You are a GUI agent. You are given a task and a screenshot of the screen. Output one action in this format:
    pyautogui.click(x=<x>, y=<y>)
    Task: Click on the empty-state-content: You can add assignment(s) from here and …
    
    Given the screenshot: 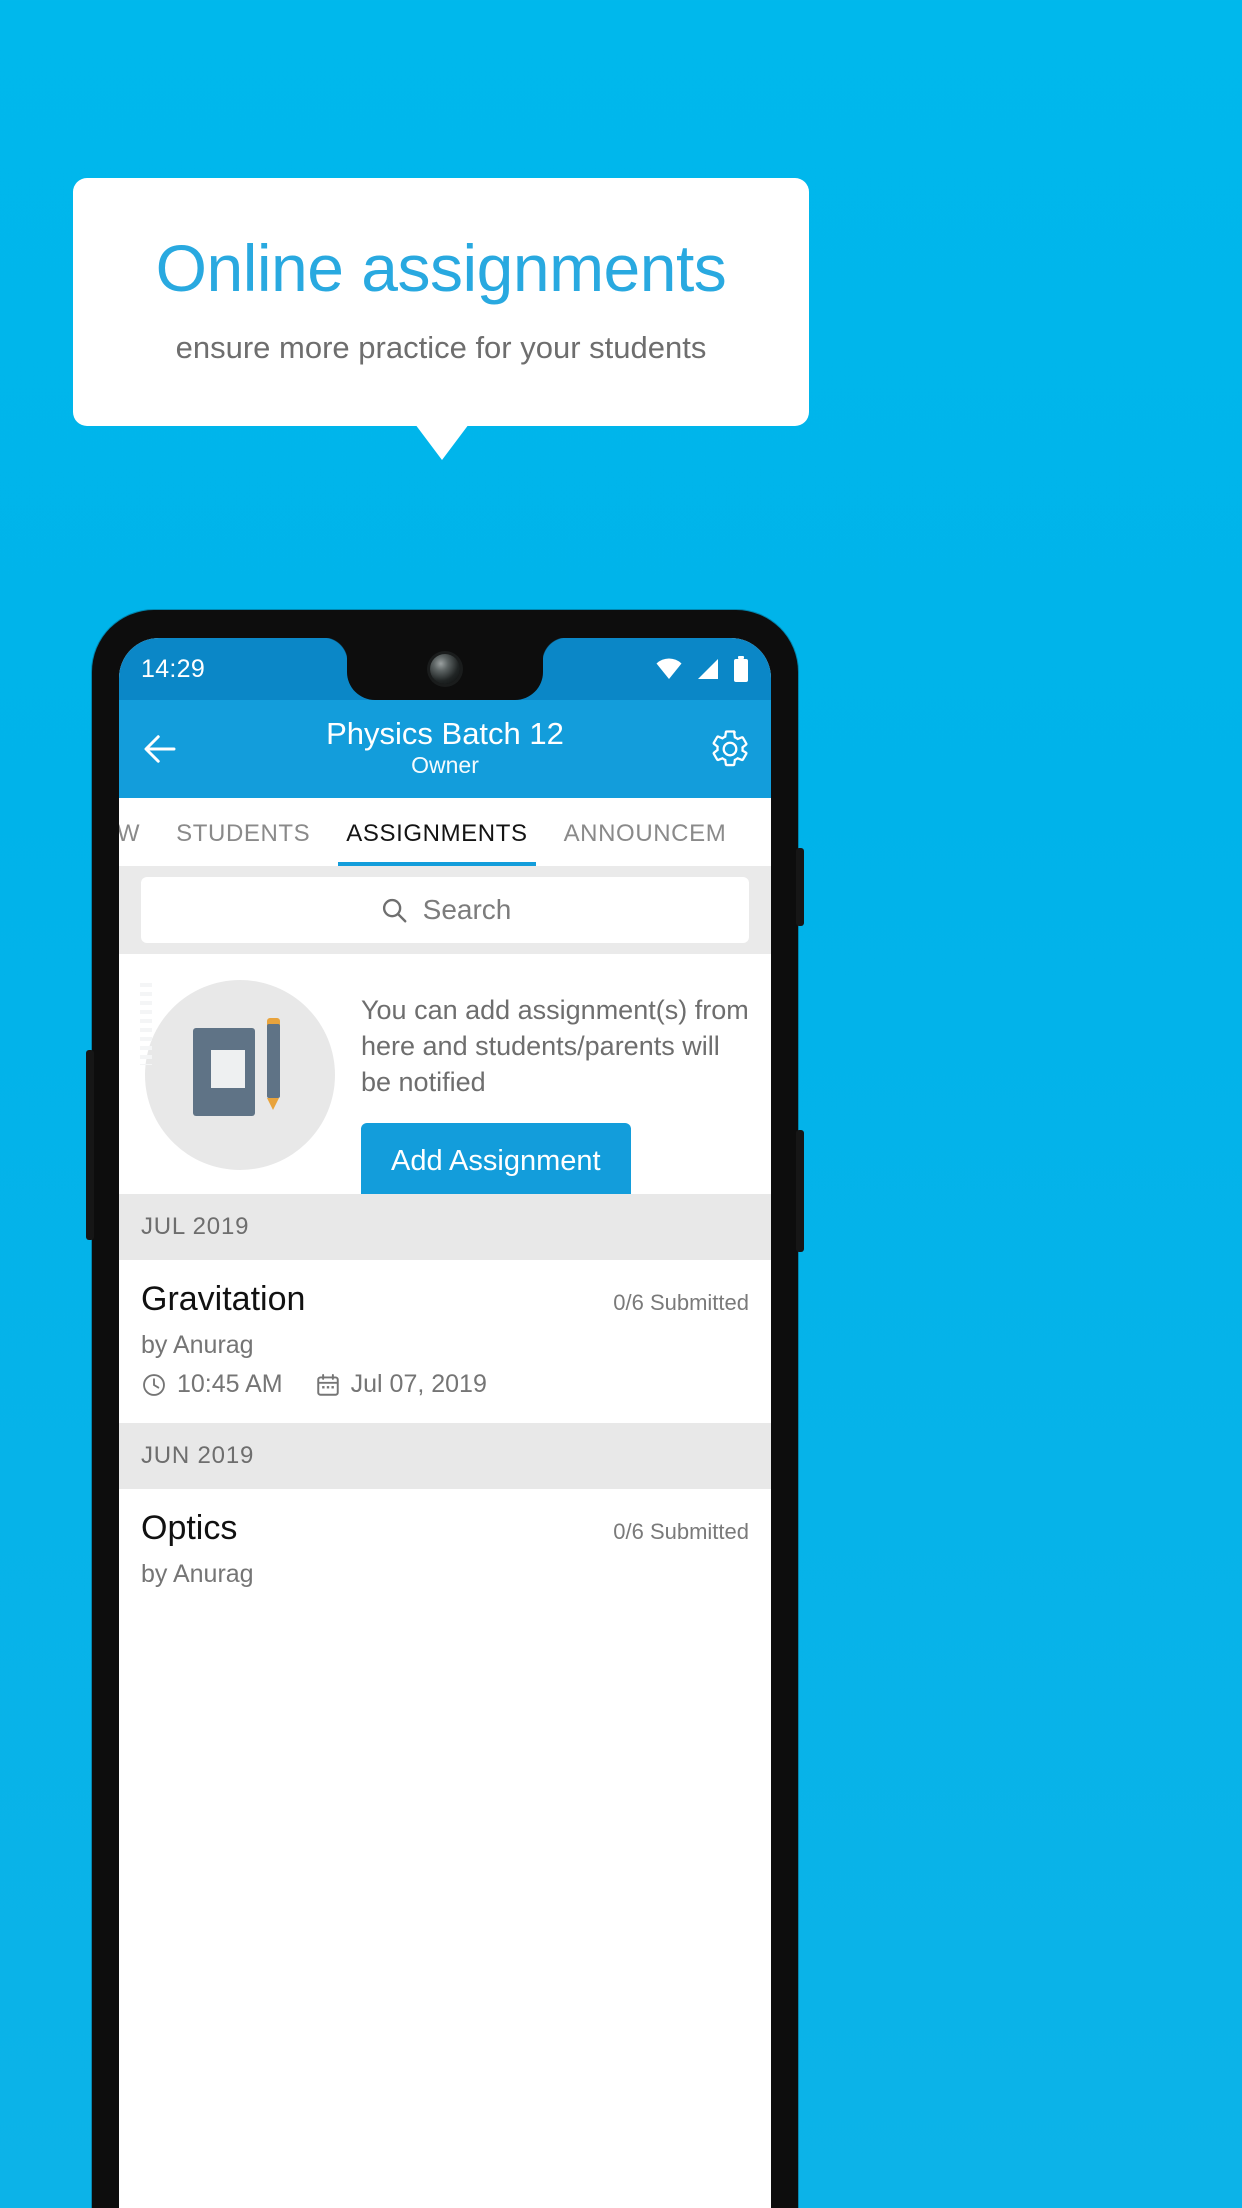 What is the action you would take?
    pyautogui.click(x=542, y=1090)
    